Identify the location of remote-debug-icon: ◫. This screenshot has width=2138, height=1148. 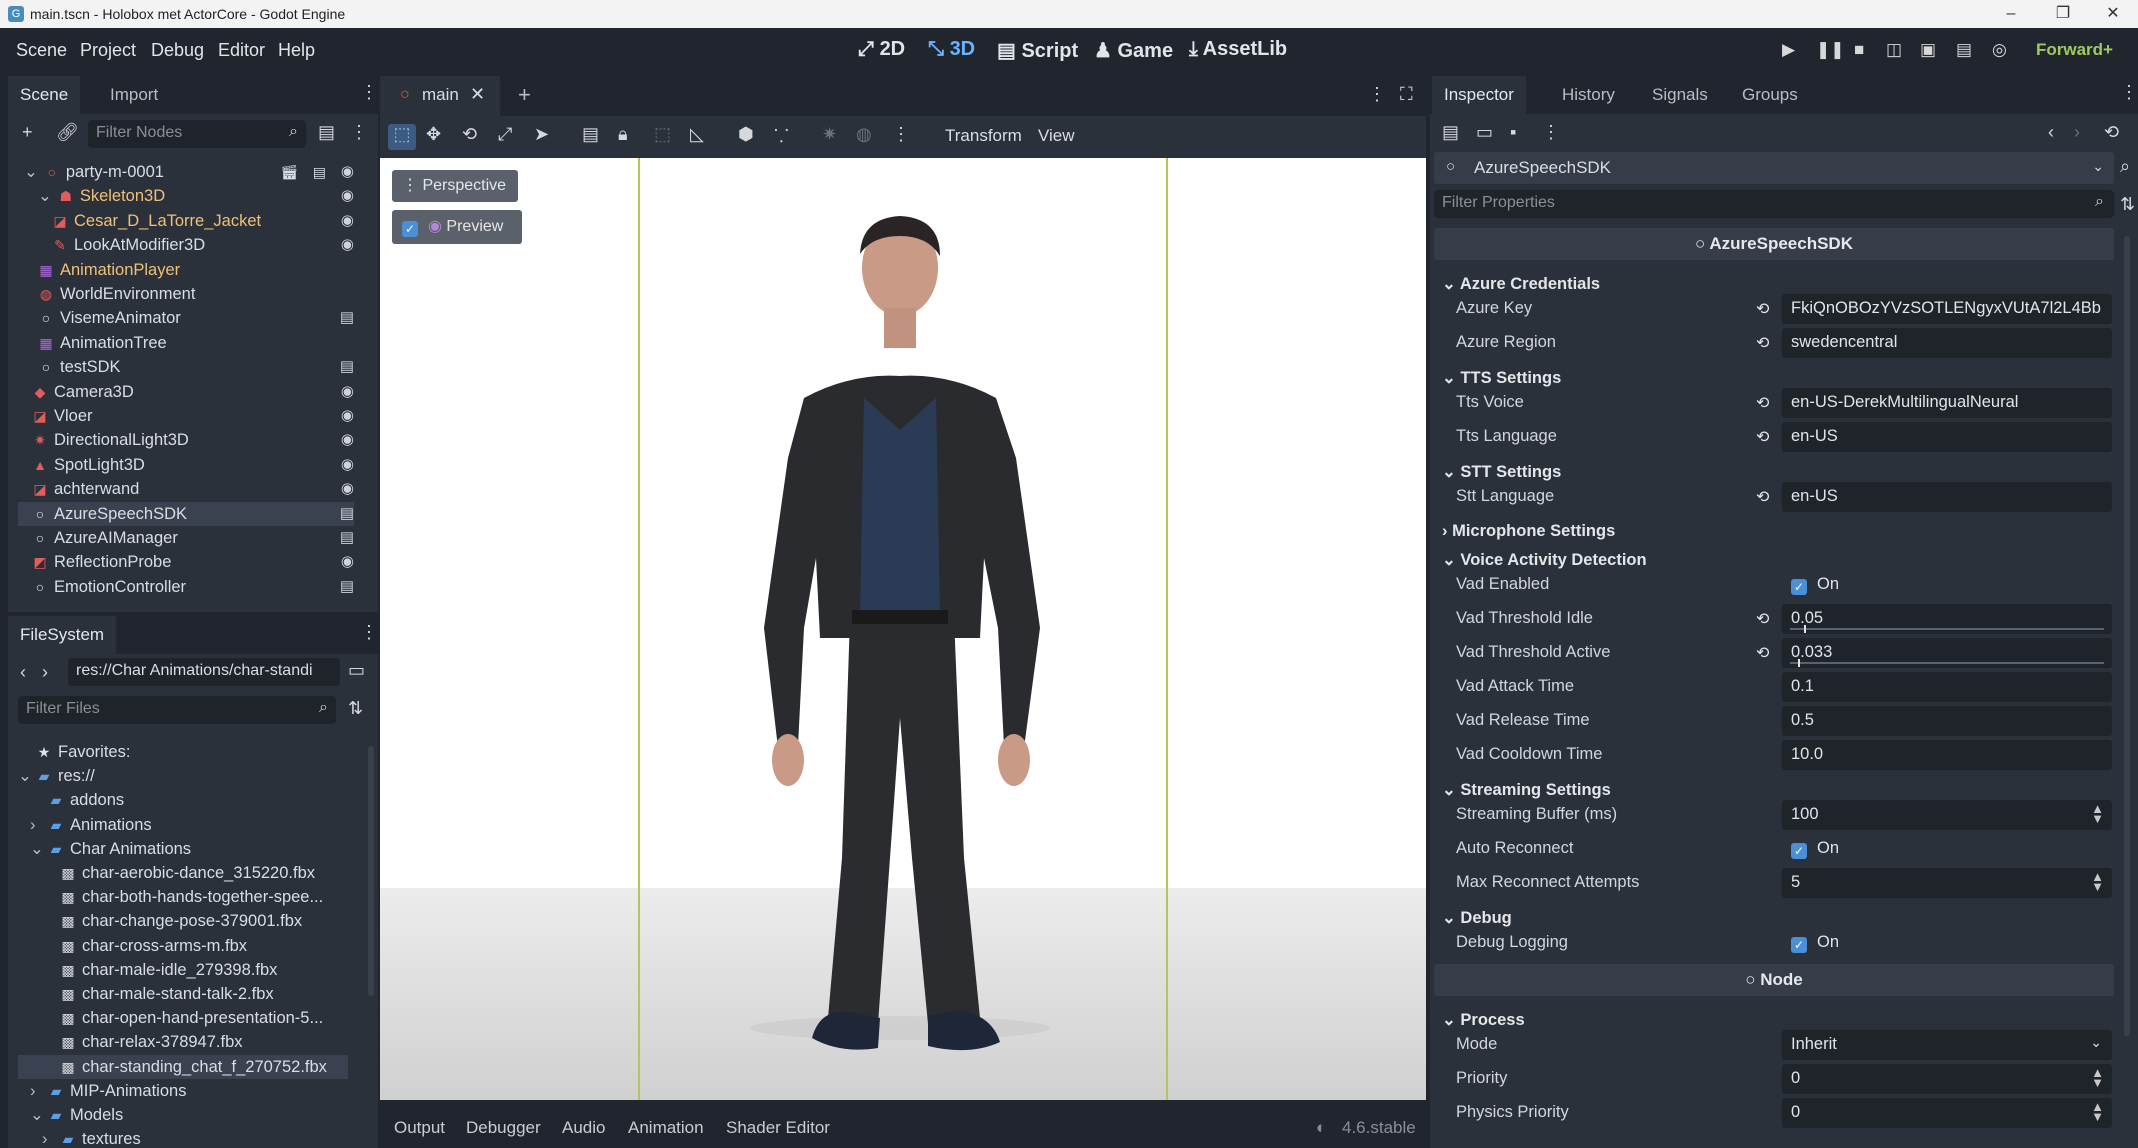
(1894, 50).